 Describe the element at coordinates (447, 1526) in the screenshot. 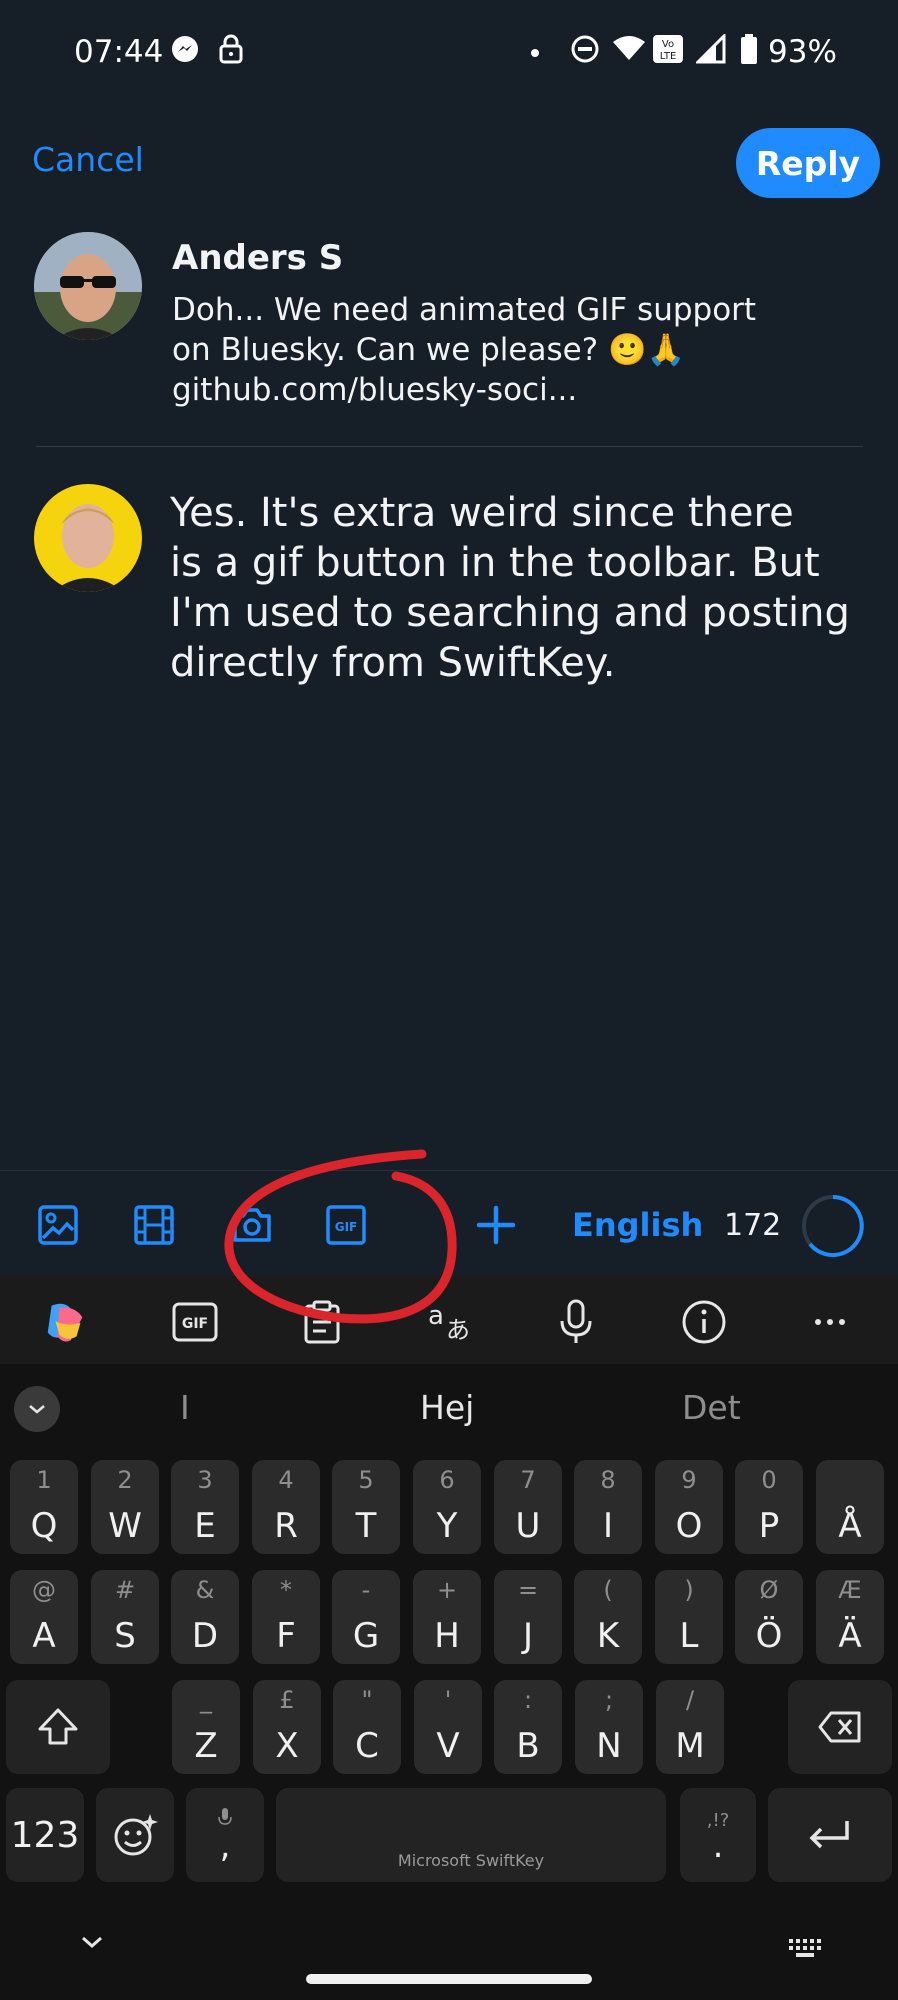

I see `key-label: Y` at that location.